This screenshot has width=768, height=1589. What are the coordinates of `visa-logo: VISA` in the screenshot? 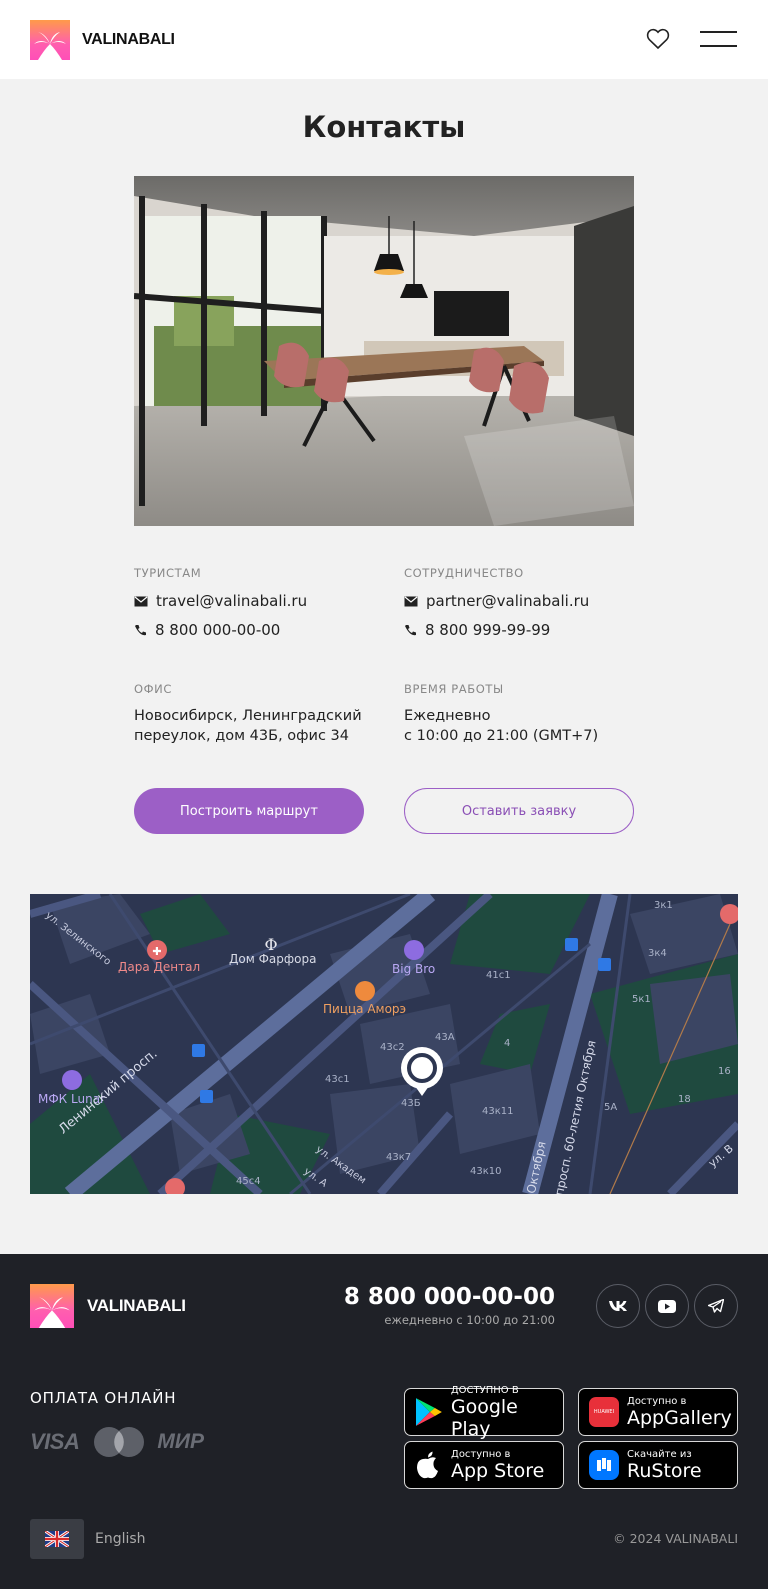 It's located at (55, 1441).